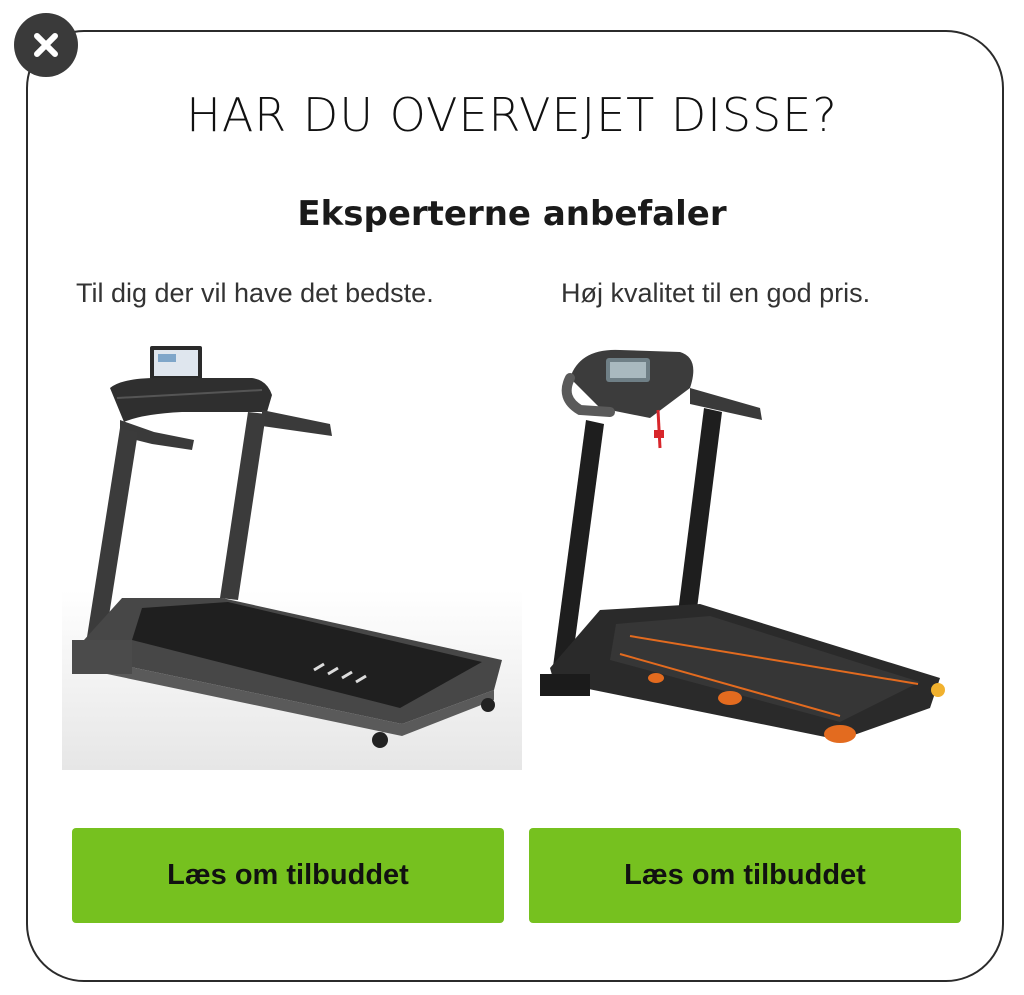 This screenshot has height=995, width=1024. Describe the element at coordinates (512, 115) in the screenshot. I see `modal-headline: HAR DU OVERVEJET DISSE?` at that location.